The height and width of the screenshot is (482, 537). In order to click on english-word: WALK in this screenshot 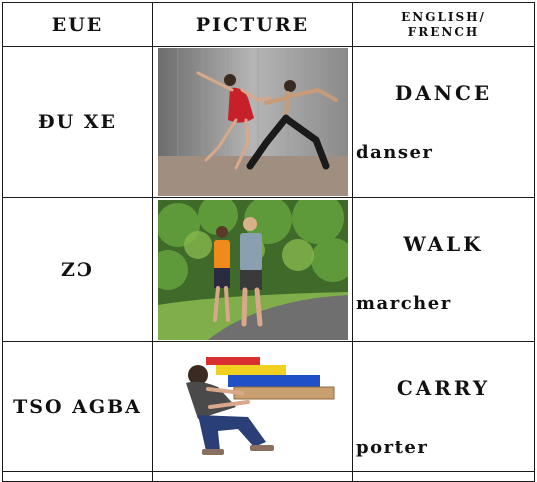, I will do `click(443, 244)`.